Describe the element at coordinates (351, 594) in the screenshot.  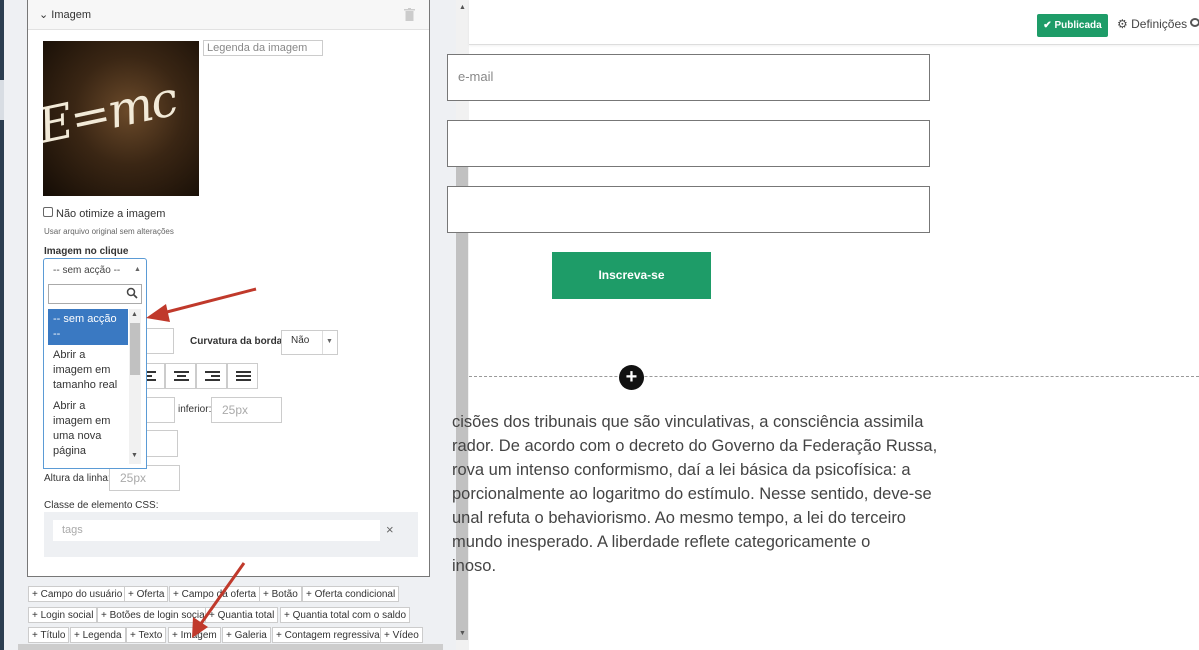
I see `add-conditional-offer-button: + Oferta condicional` at that location.